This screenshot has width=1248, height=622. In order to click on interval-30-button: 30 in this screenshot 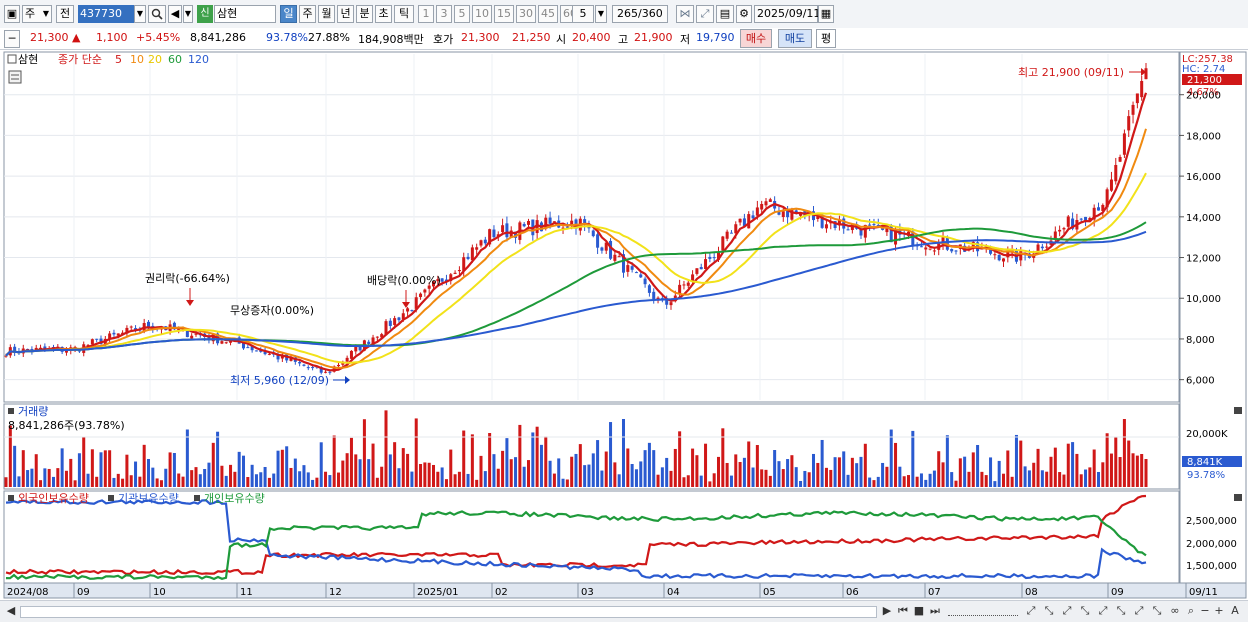, I will do `click(526, 14)`.